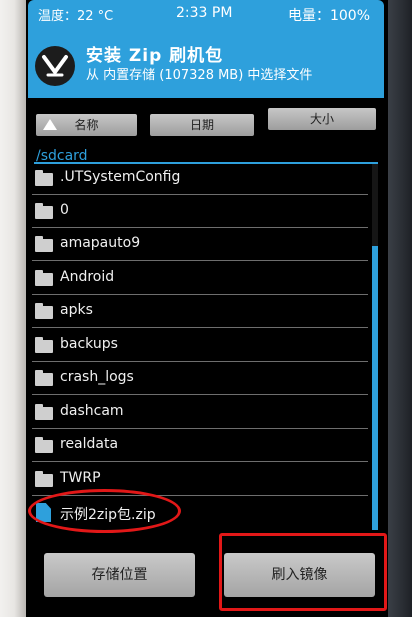  What do you see at coordinates (64, 210) in the screenshot?
I see `list-item-label: 0` at bounding box center [64, 210].